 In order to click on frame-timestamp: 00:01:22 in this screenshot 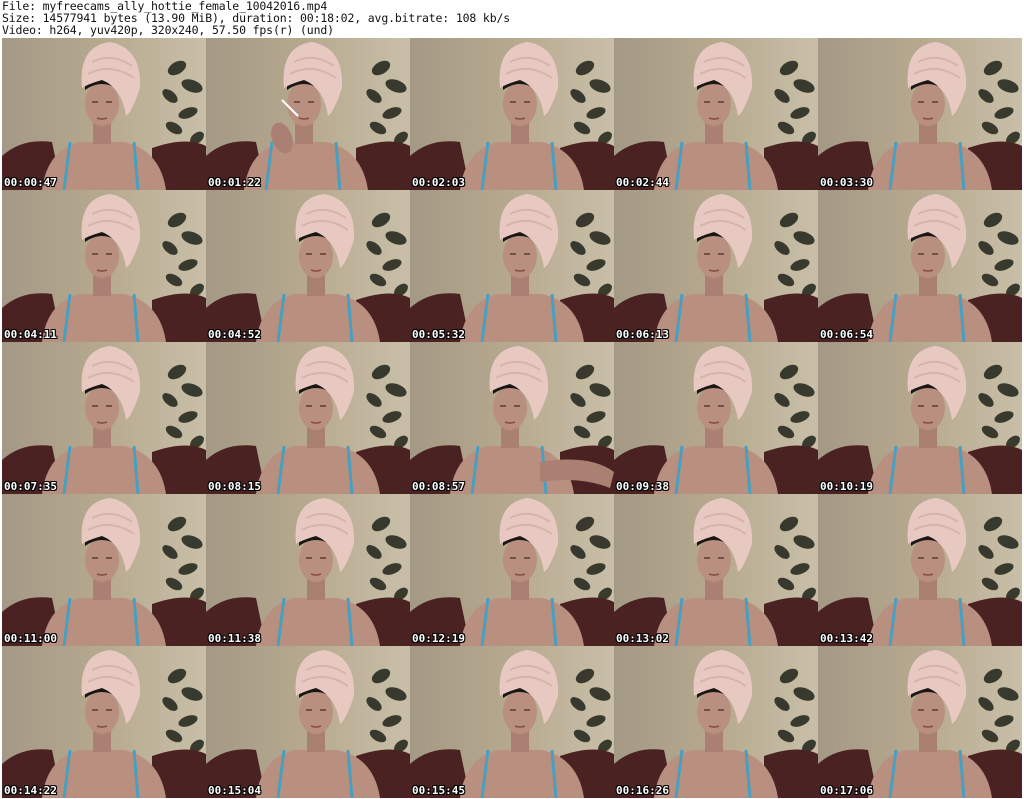, I will do `click(234, 182)`.